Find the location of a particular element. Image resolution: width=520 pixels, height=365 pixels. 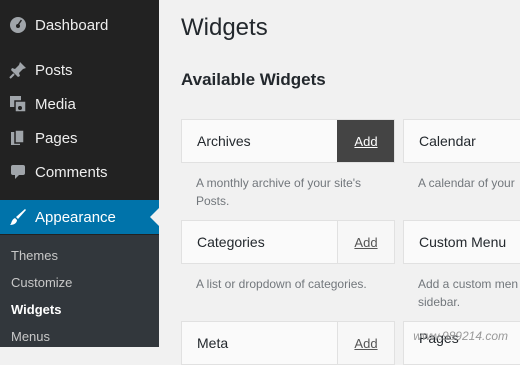

menu-item-media: Media is located at coordinates (79, 104).